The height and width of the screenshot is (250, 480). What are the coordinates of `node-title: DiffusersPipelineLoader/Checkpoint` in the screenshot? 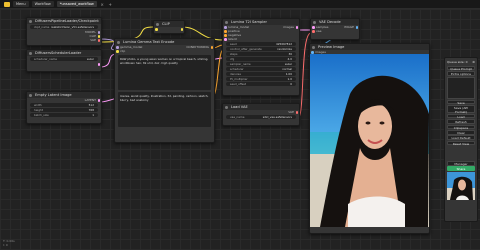 It's located at (67, 21).